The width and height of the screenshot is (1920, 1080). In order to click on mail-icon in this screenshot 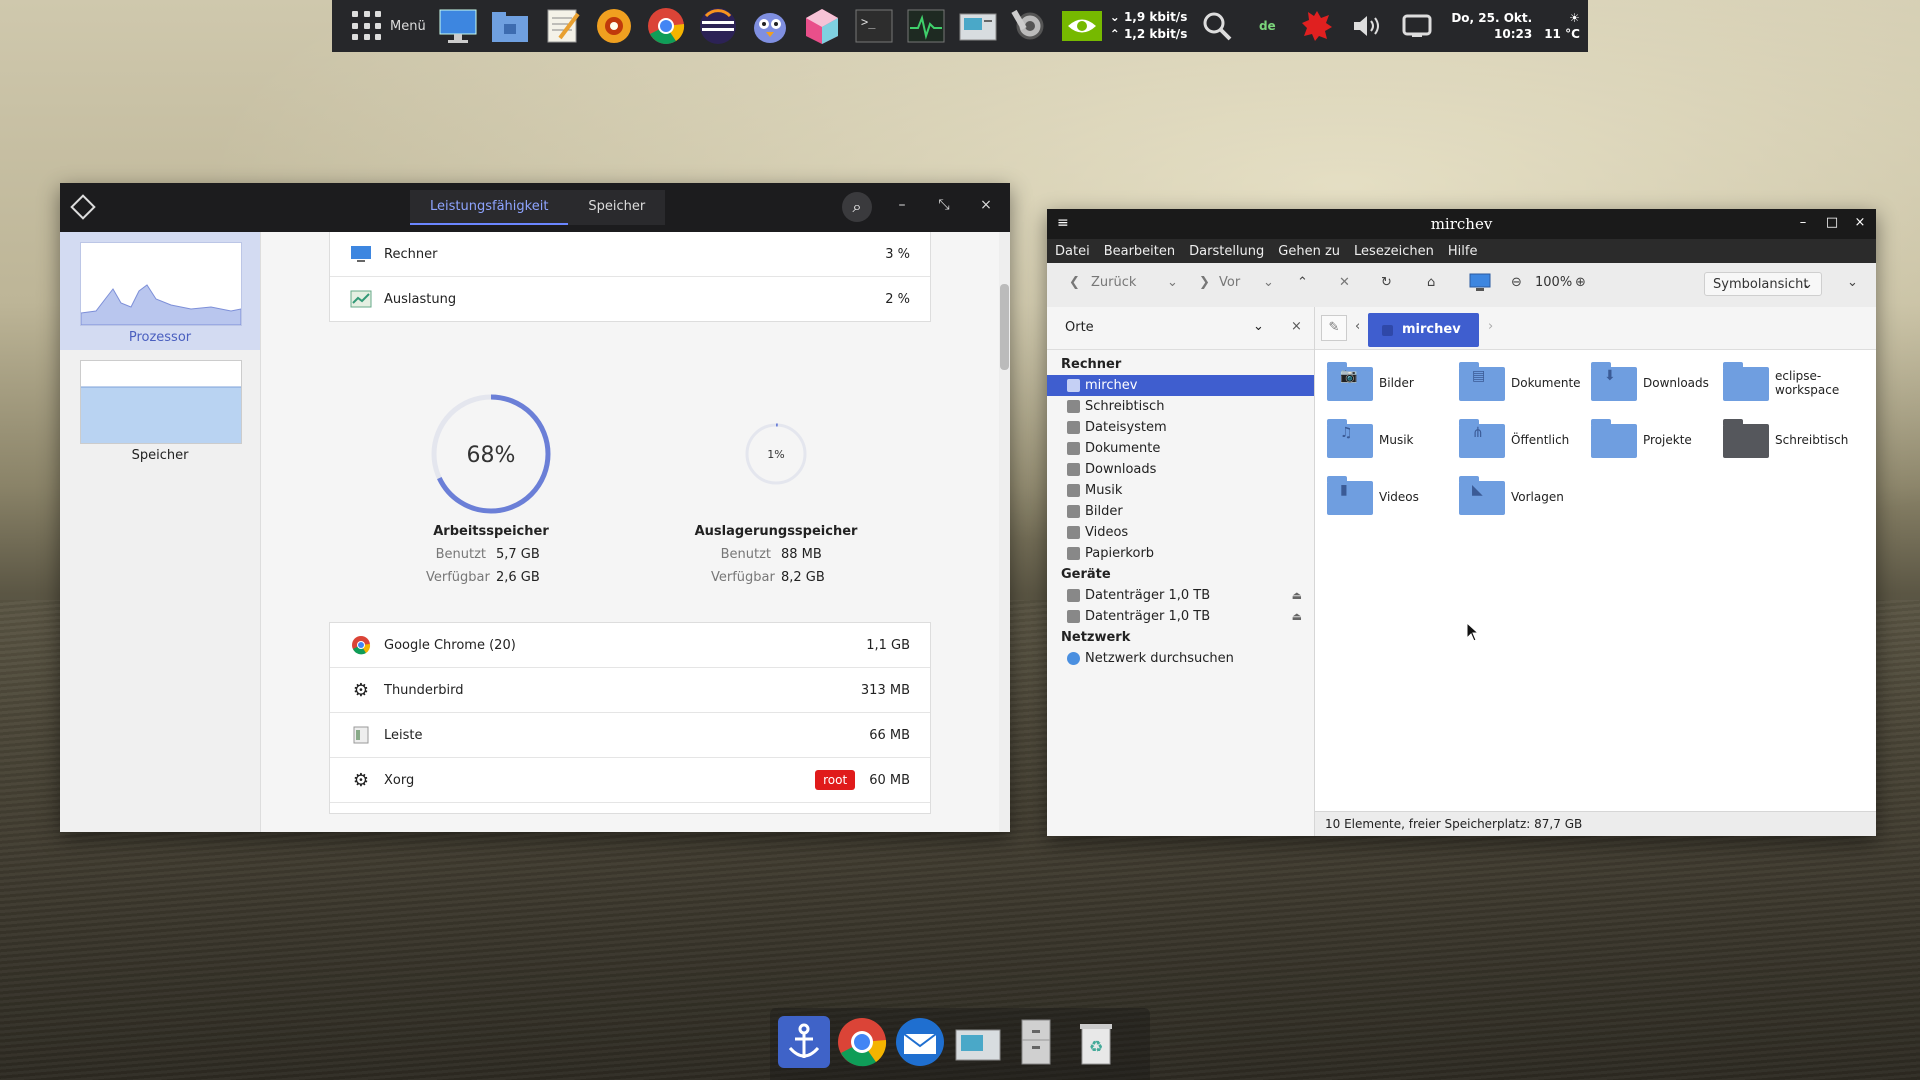, I will do `click(920, 1042)`.